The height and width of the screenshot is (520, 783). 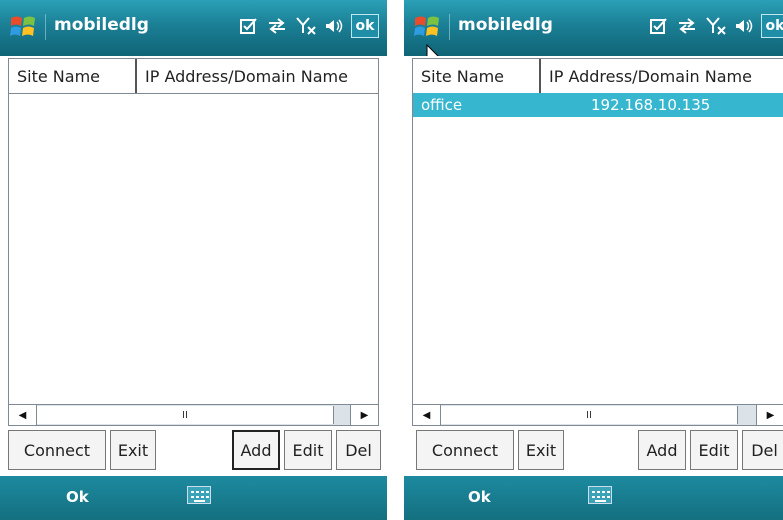 I want to click on site-name-cell: office, so click(x=442, y=105).